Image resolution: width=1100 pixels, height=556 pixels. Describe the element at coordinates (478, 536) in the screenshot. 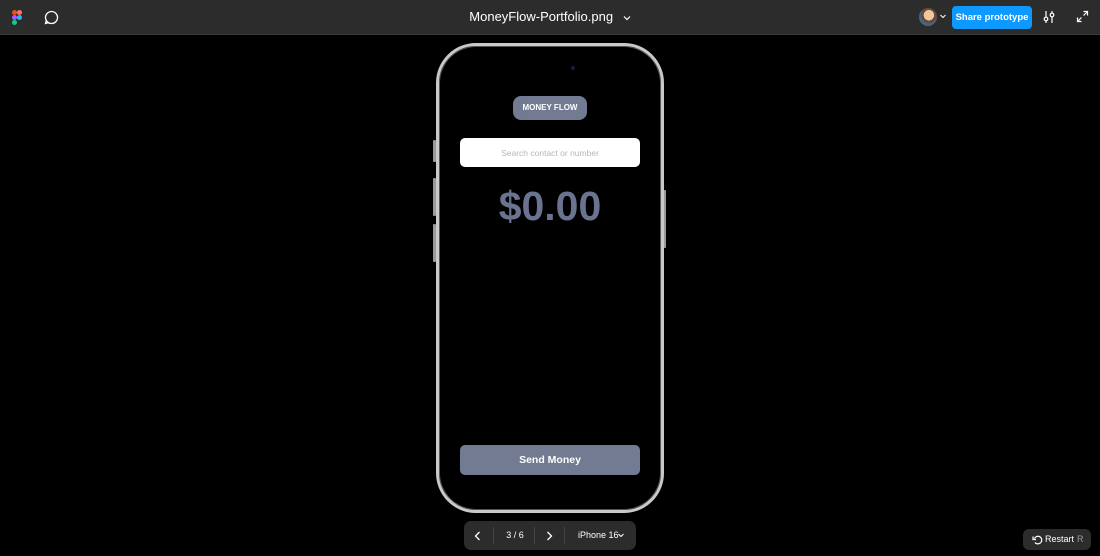

I see `previous-frame-button` at that location.